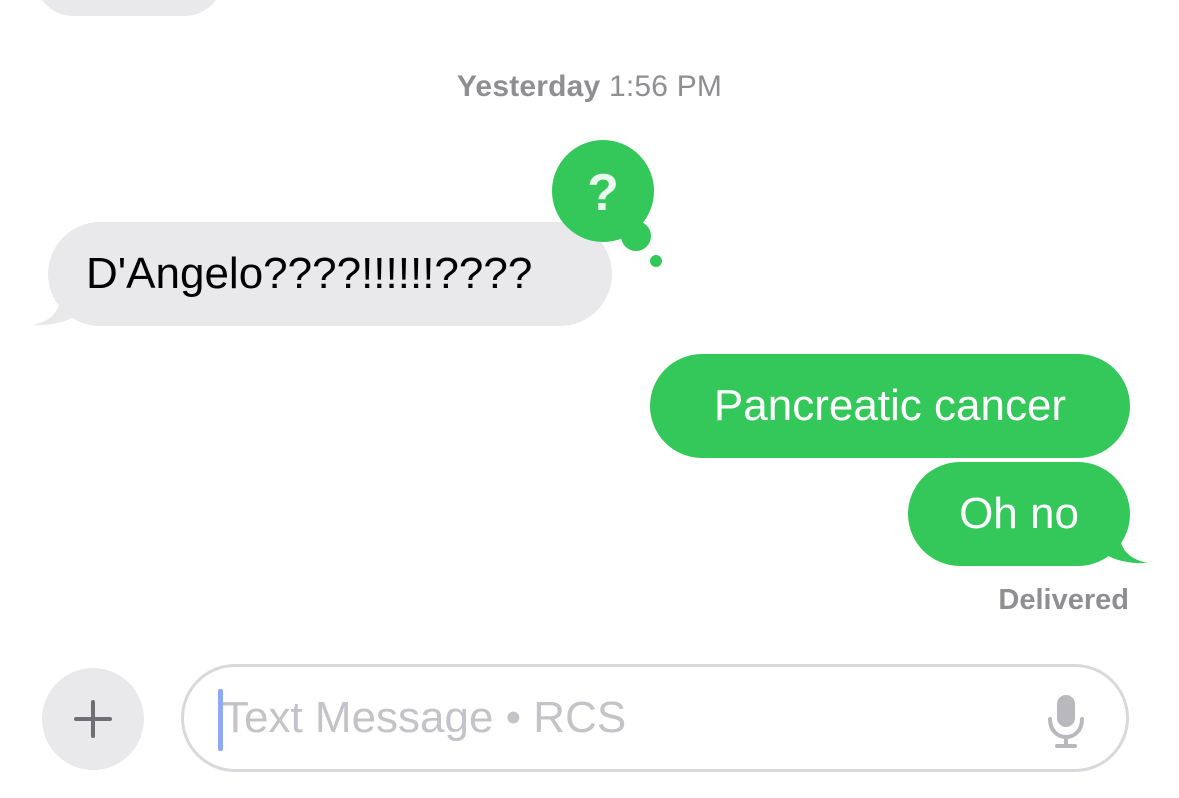  Describe the element at coordinates (309, 273) in the screenshot. I see `incoming-message-text: D'Angelo????!!!!!!????` at that location.